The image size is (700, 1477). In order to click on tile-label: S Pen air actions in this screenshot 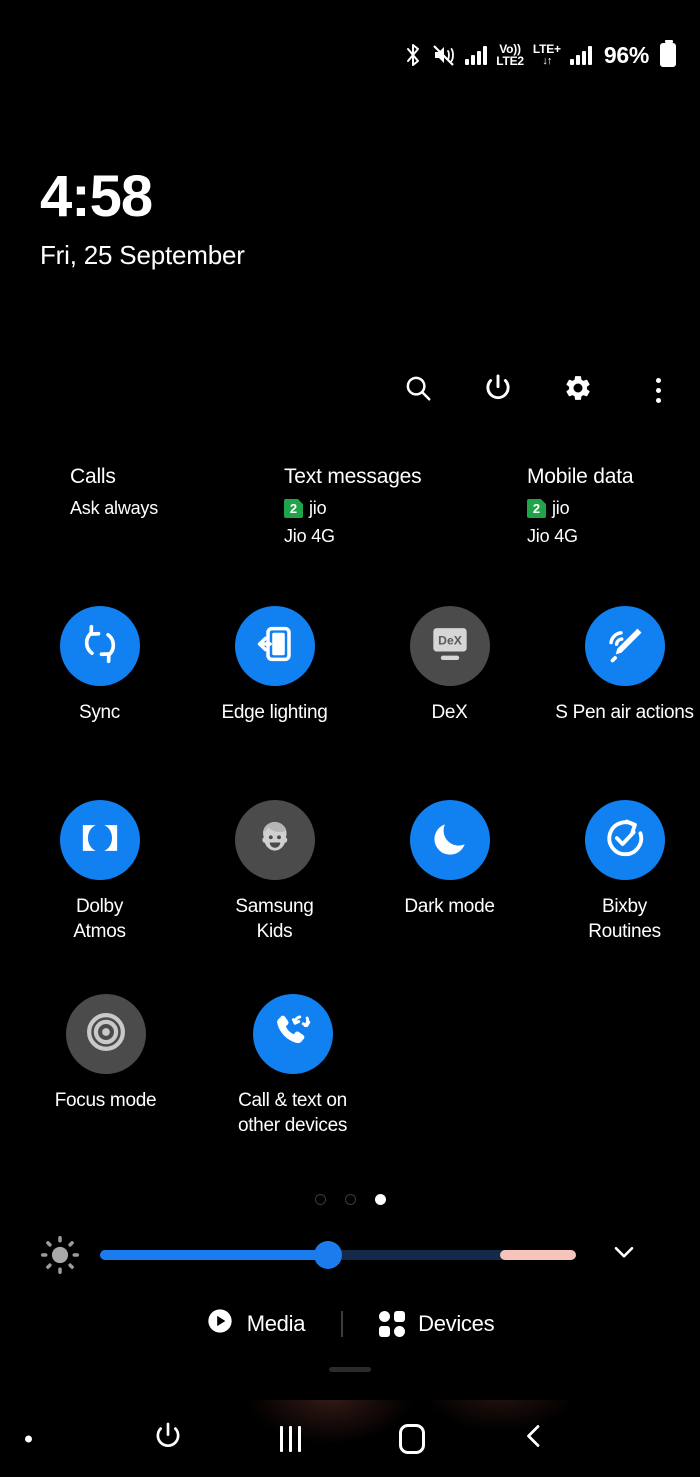, I will do `click(624, 712)`.